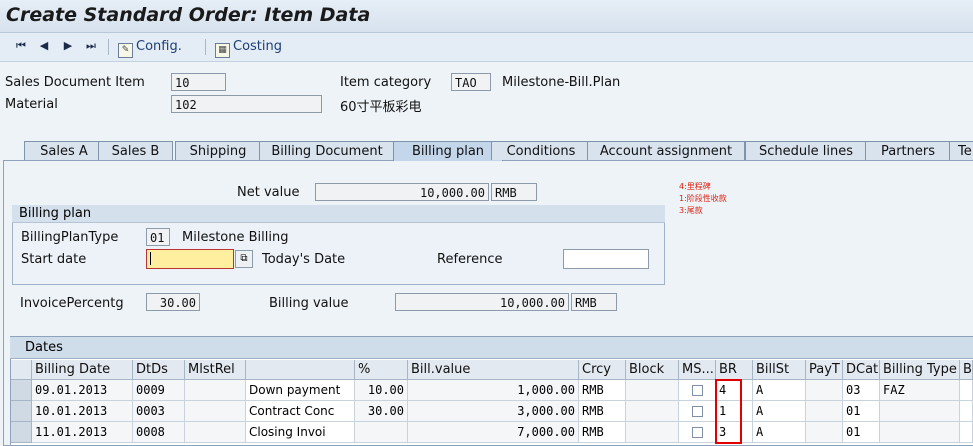 This screenshot has height=446, width=973. Describe the element at coordinates (135, 150) in the screenshot. I see `tab-sales-b: Sales B` at that location.